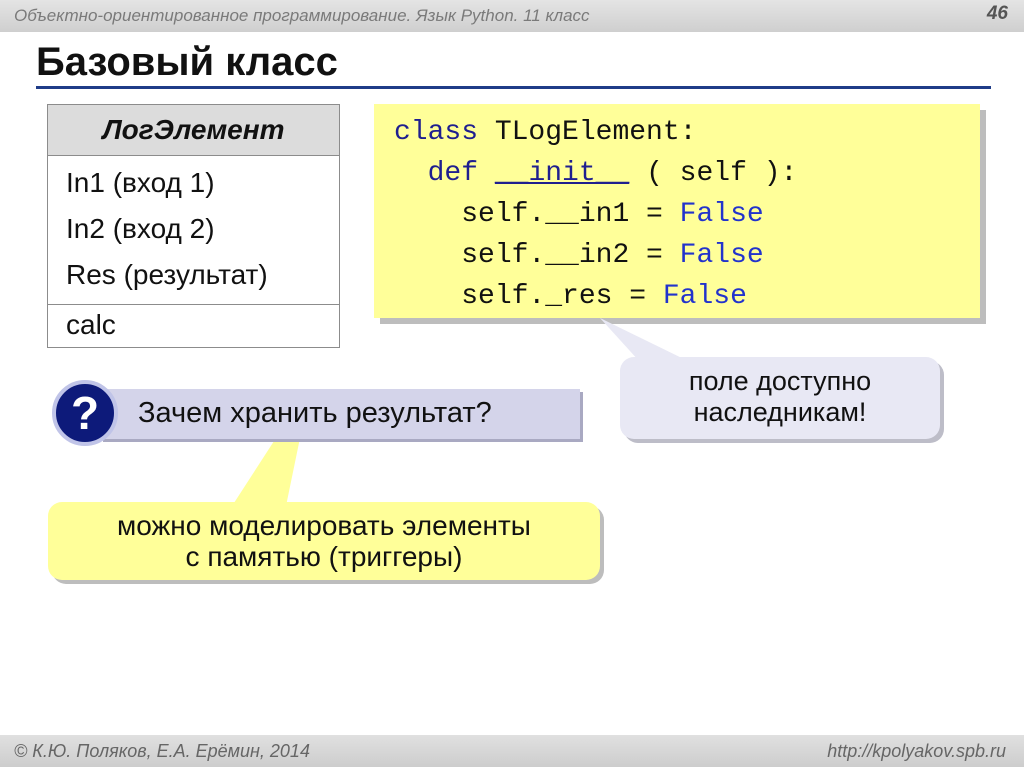 This screenshot has height=767, width=1024. What do you see at coordinates (721, 255) in the screenshot?
I see `code-false-2: False` at bounding box center [721, 255].